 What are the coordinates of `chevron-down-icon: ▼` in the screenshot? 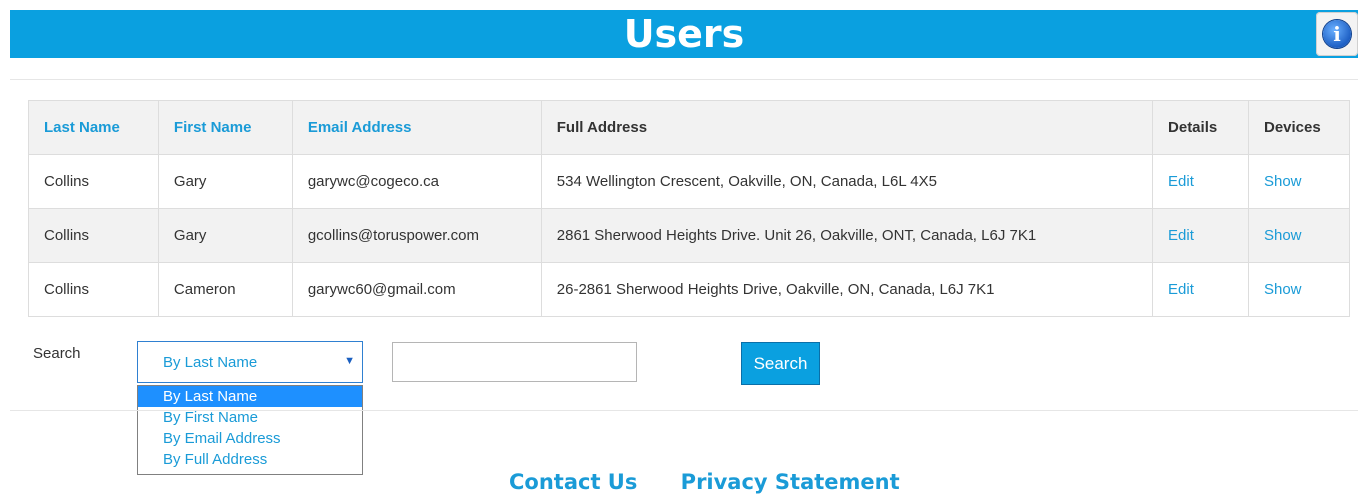 It's located at (349, 361).